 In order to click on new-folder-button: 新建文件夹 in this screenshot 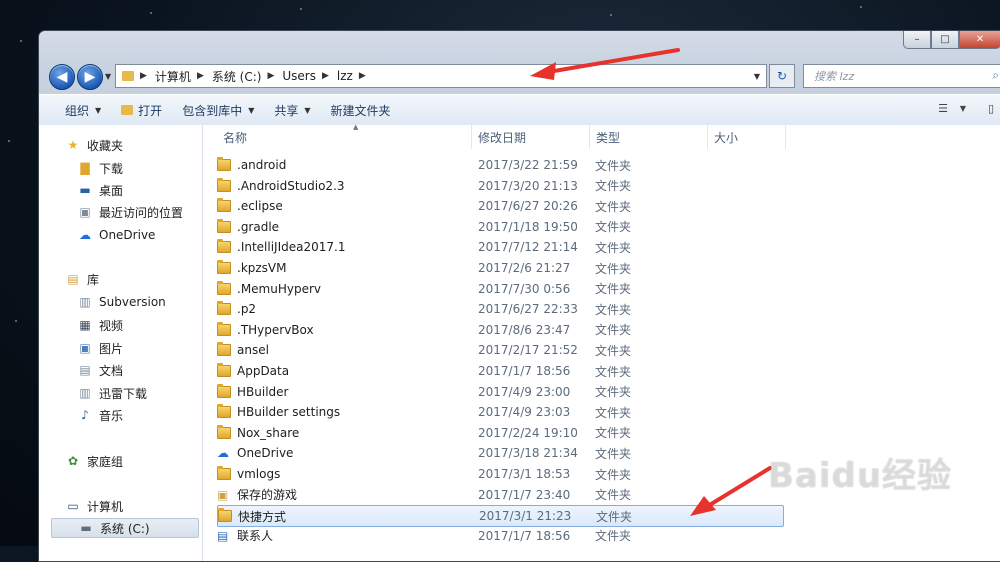, I will do `click(361, 110)`.